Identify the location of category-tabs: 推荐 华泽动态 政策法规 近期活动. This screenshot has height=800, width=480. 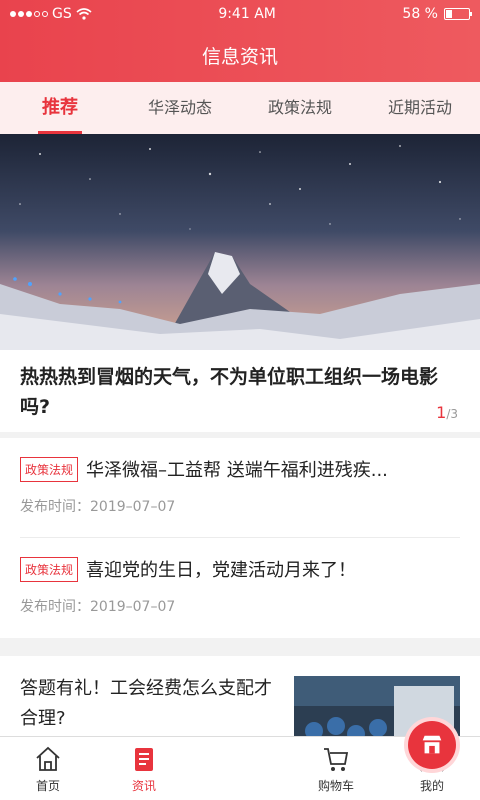
(240, 108).